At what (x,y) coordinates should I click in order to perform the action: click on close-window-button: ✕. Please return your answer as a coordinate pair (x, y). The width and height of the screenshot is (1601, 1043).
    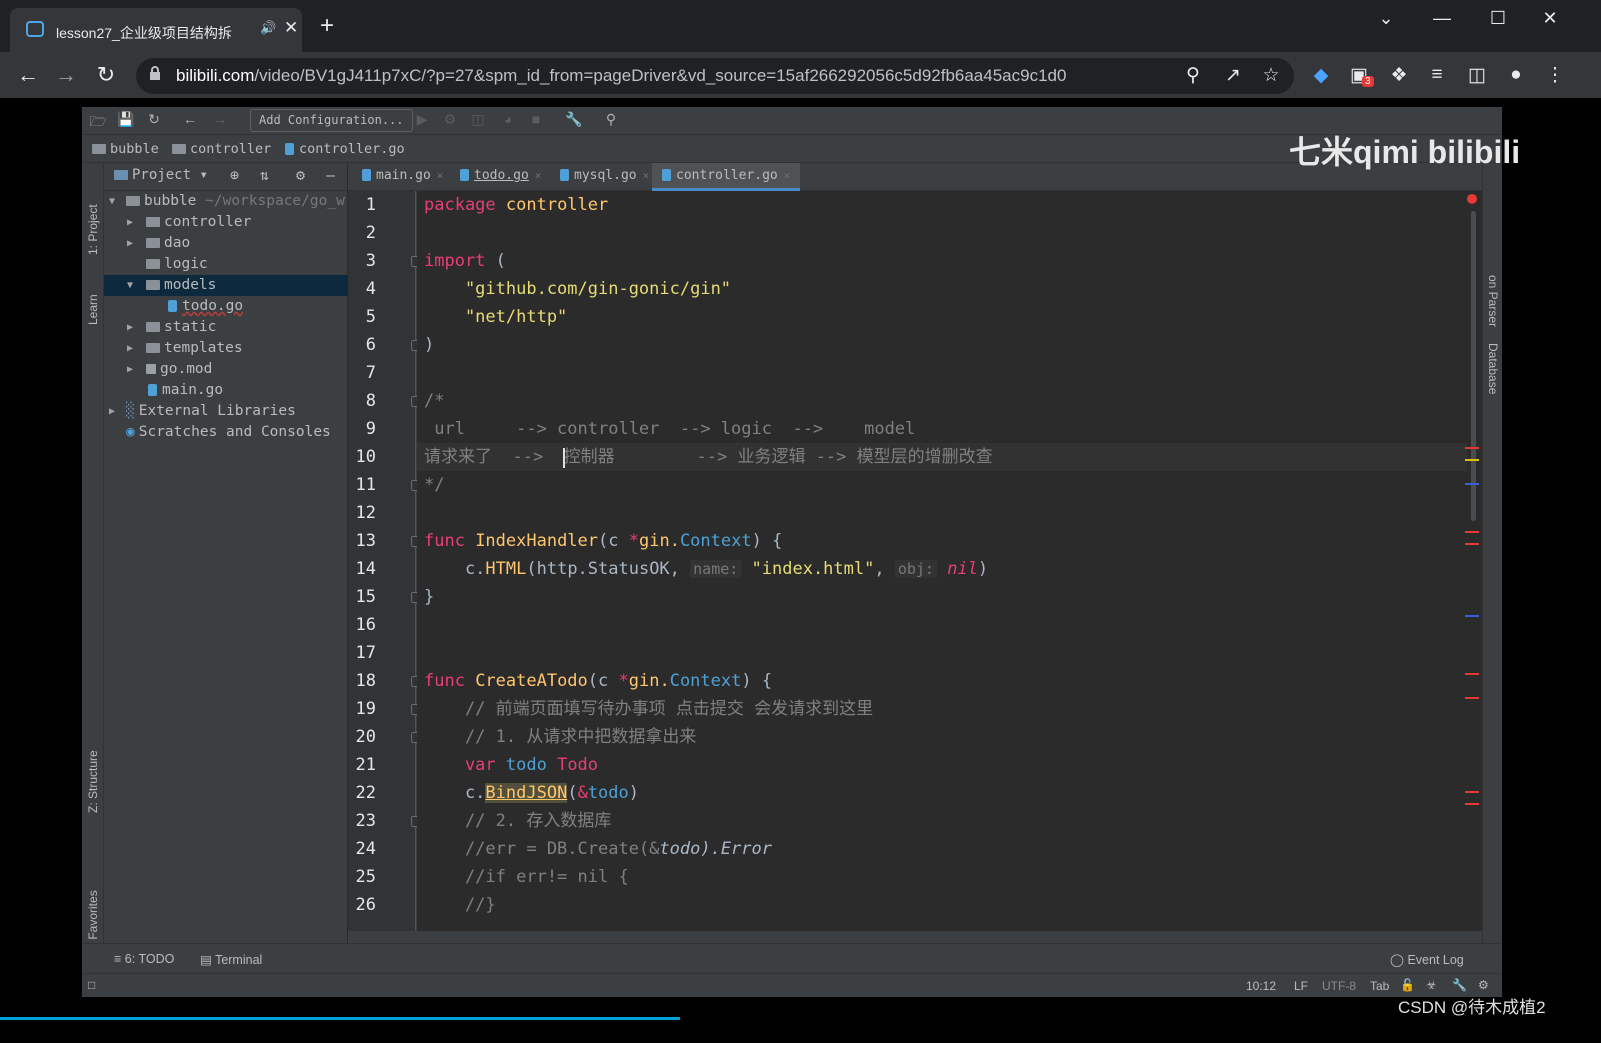
    Looking at the image, I should click on (1550, 18).